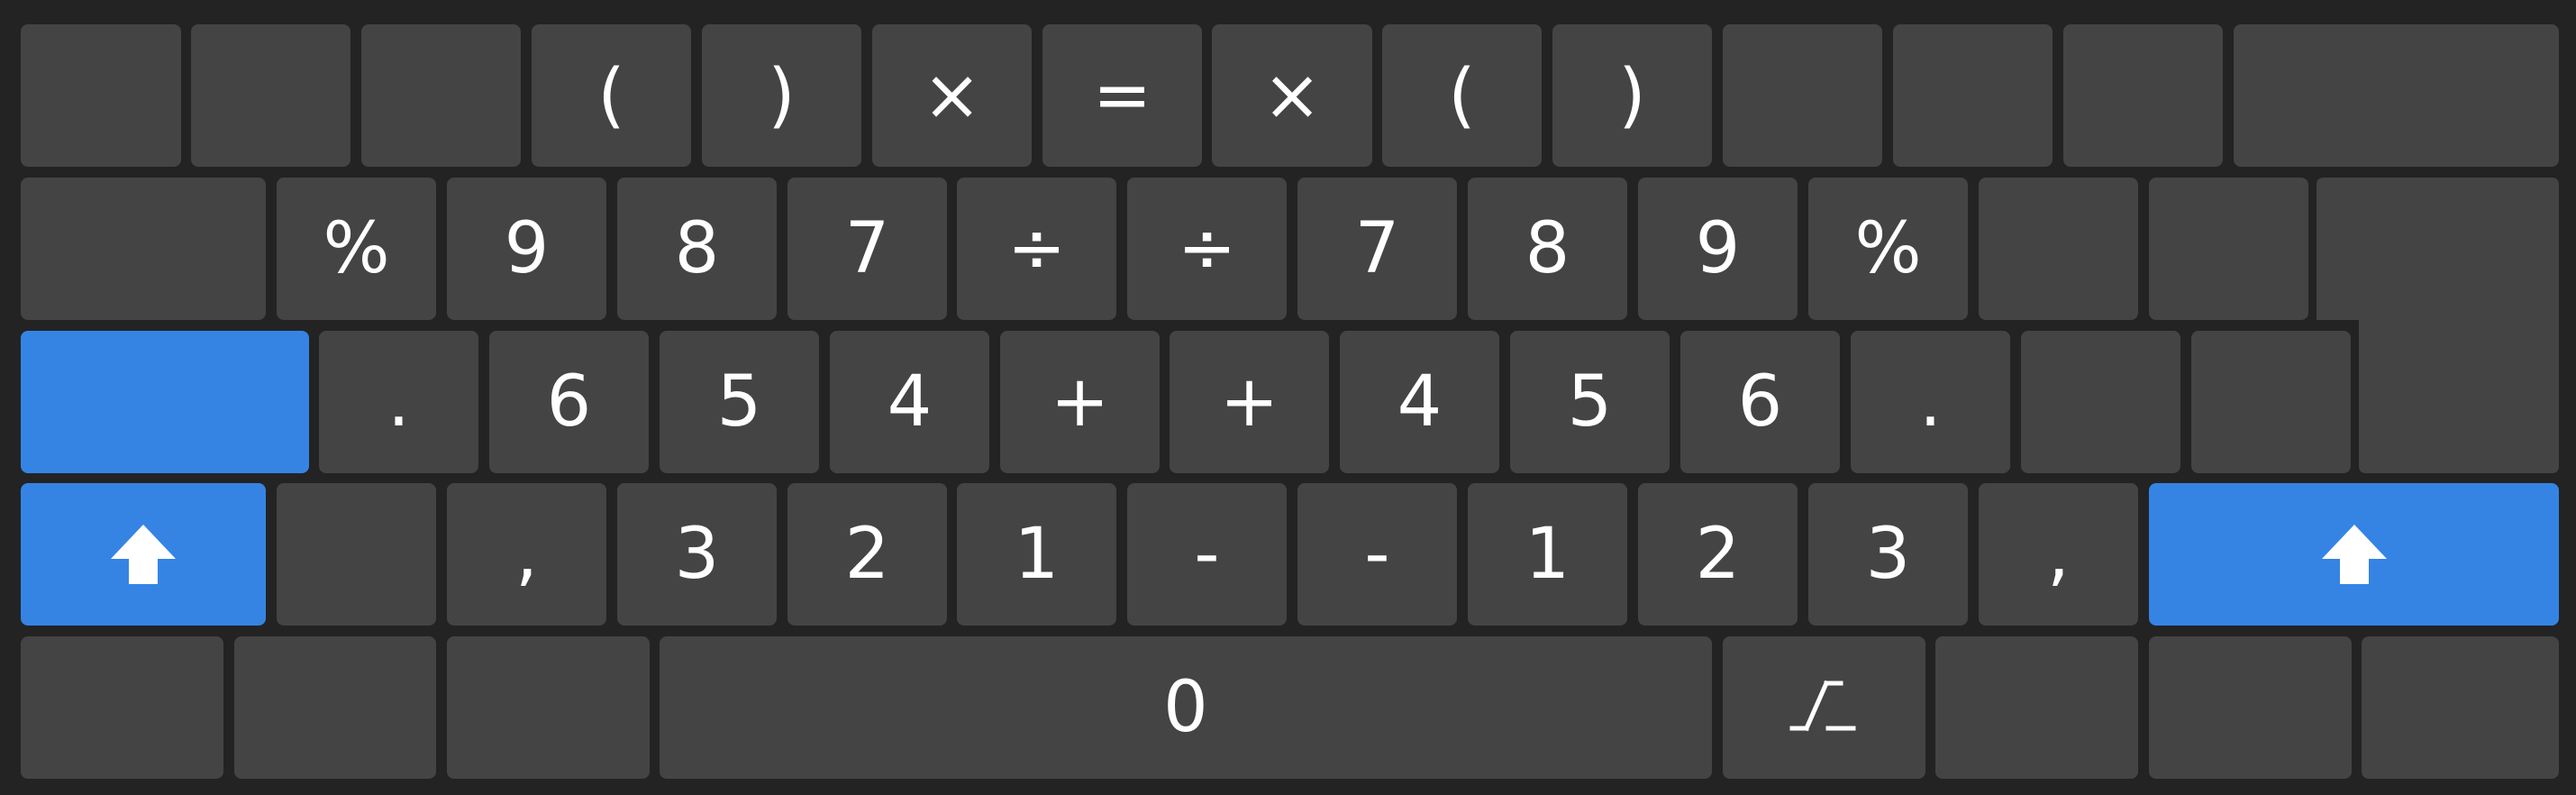 The image size is (2576, 795). Describe the element at coordinates (1888, 554) in the screenshot. I see `key-3-right: 3` at that location.